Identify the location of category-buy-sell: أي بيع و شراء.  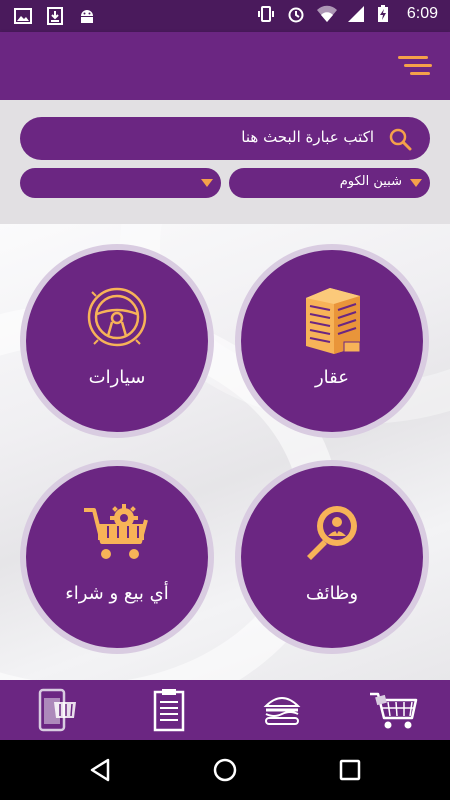
(117, 557).